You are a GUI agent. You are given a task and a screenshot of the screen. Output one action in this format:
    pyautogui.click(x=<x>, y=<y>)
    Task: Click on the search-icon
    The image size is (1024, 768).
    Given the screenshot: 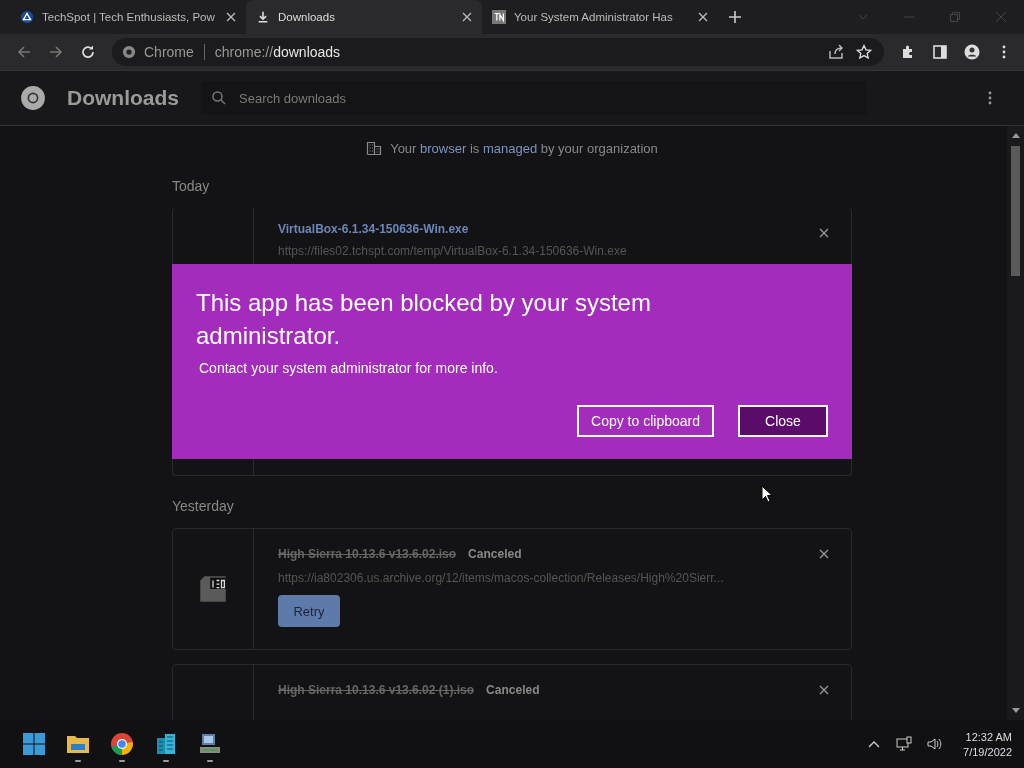 What is the action you would take?
    pyautogui.click(x=219, y=98)
    